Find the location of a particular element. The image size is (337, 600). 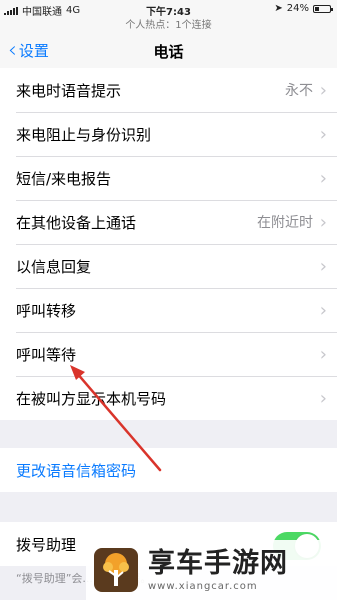

change-voicemail-password-button: 更改语音信箱密码 is located at coordinates (168, 470).